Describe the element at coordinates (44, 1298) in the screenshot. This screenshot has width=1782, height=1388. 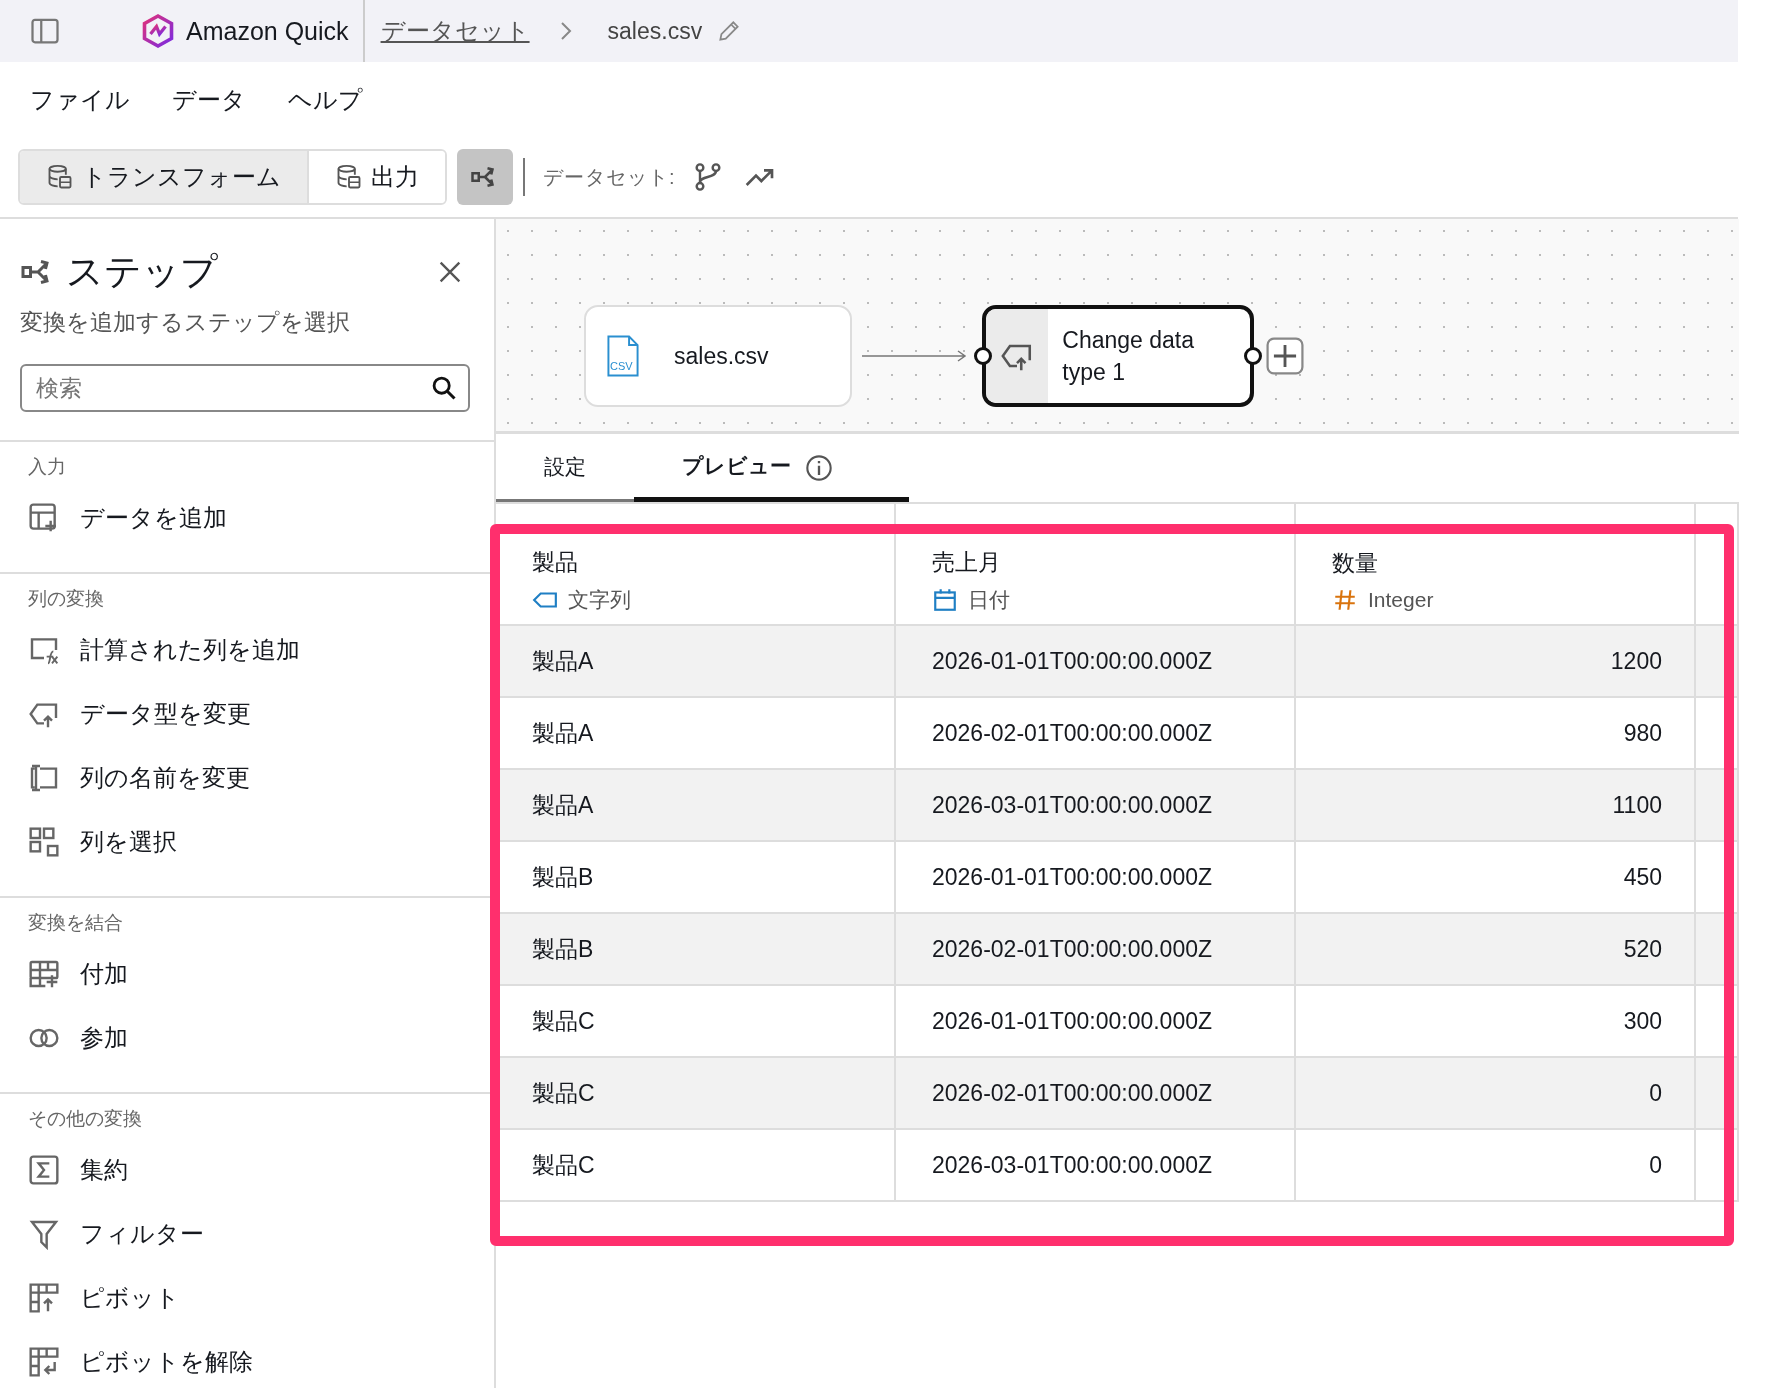
I see `pivot-icon` at that location.